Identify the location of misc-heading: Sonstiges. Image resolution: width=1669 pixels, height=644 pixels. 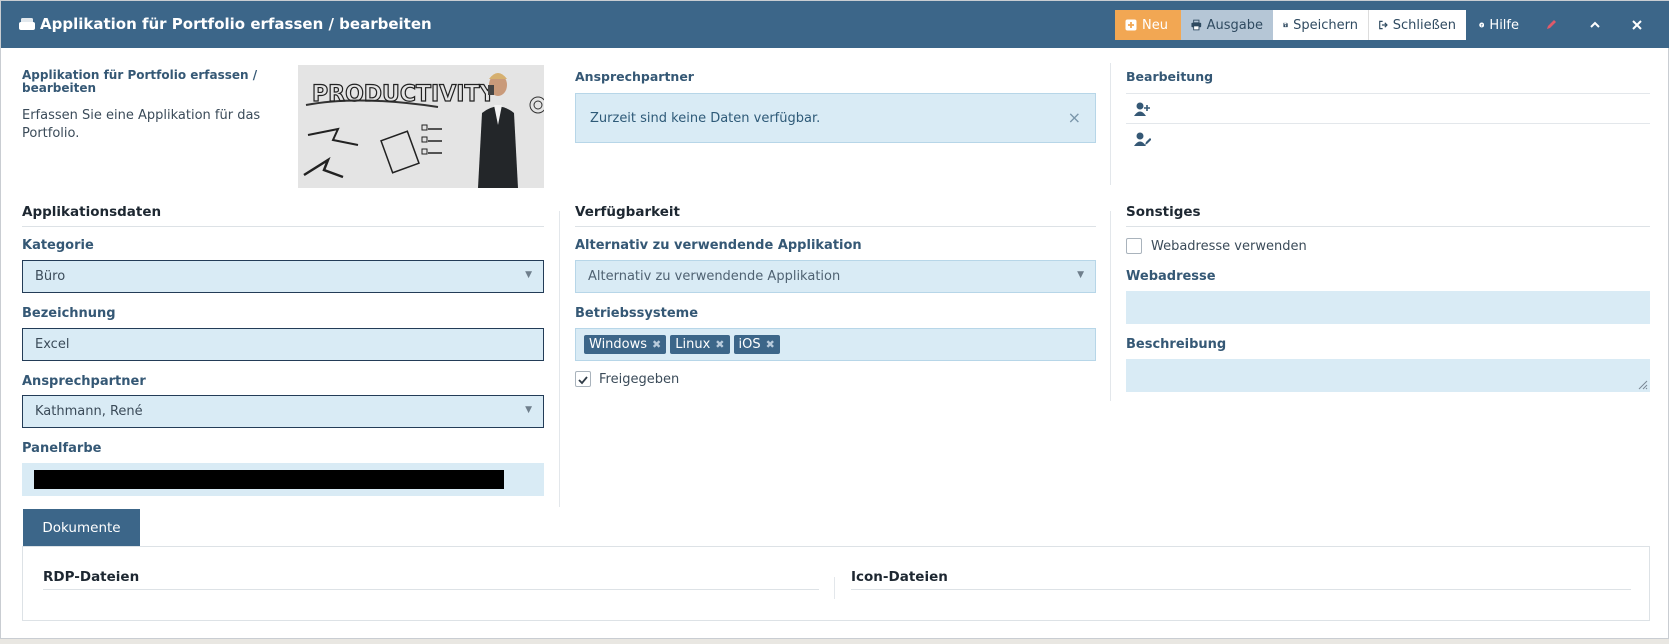
(1388, 215).